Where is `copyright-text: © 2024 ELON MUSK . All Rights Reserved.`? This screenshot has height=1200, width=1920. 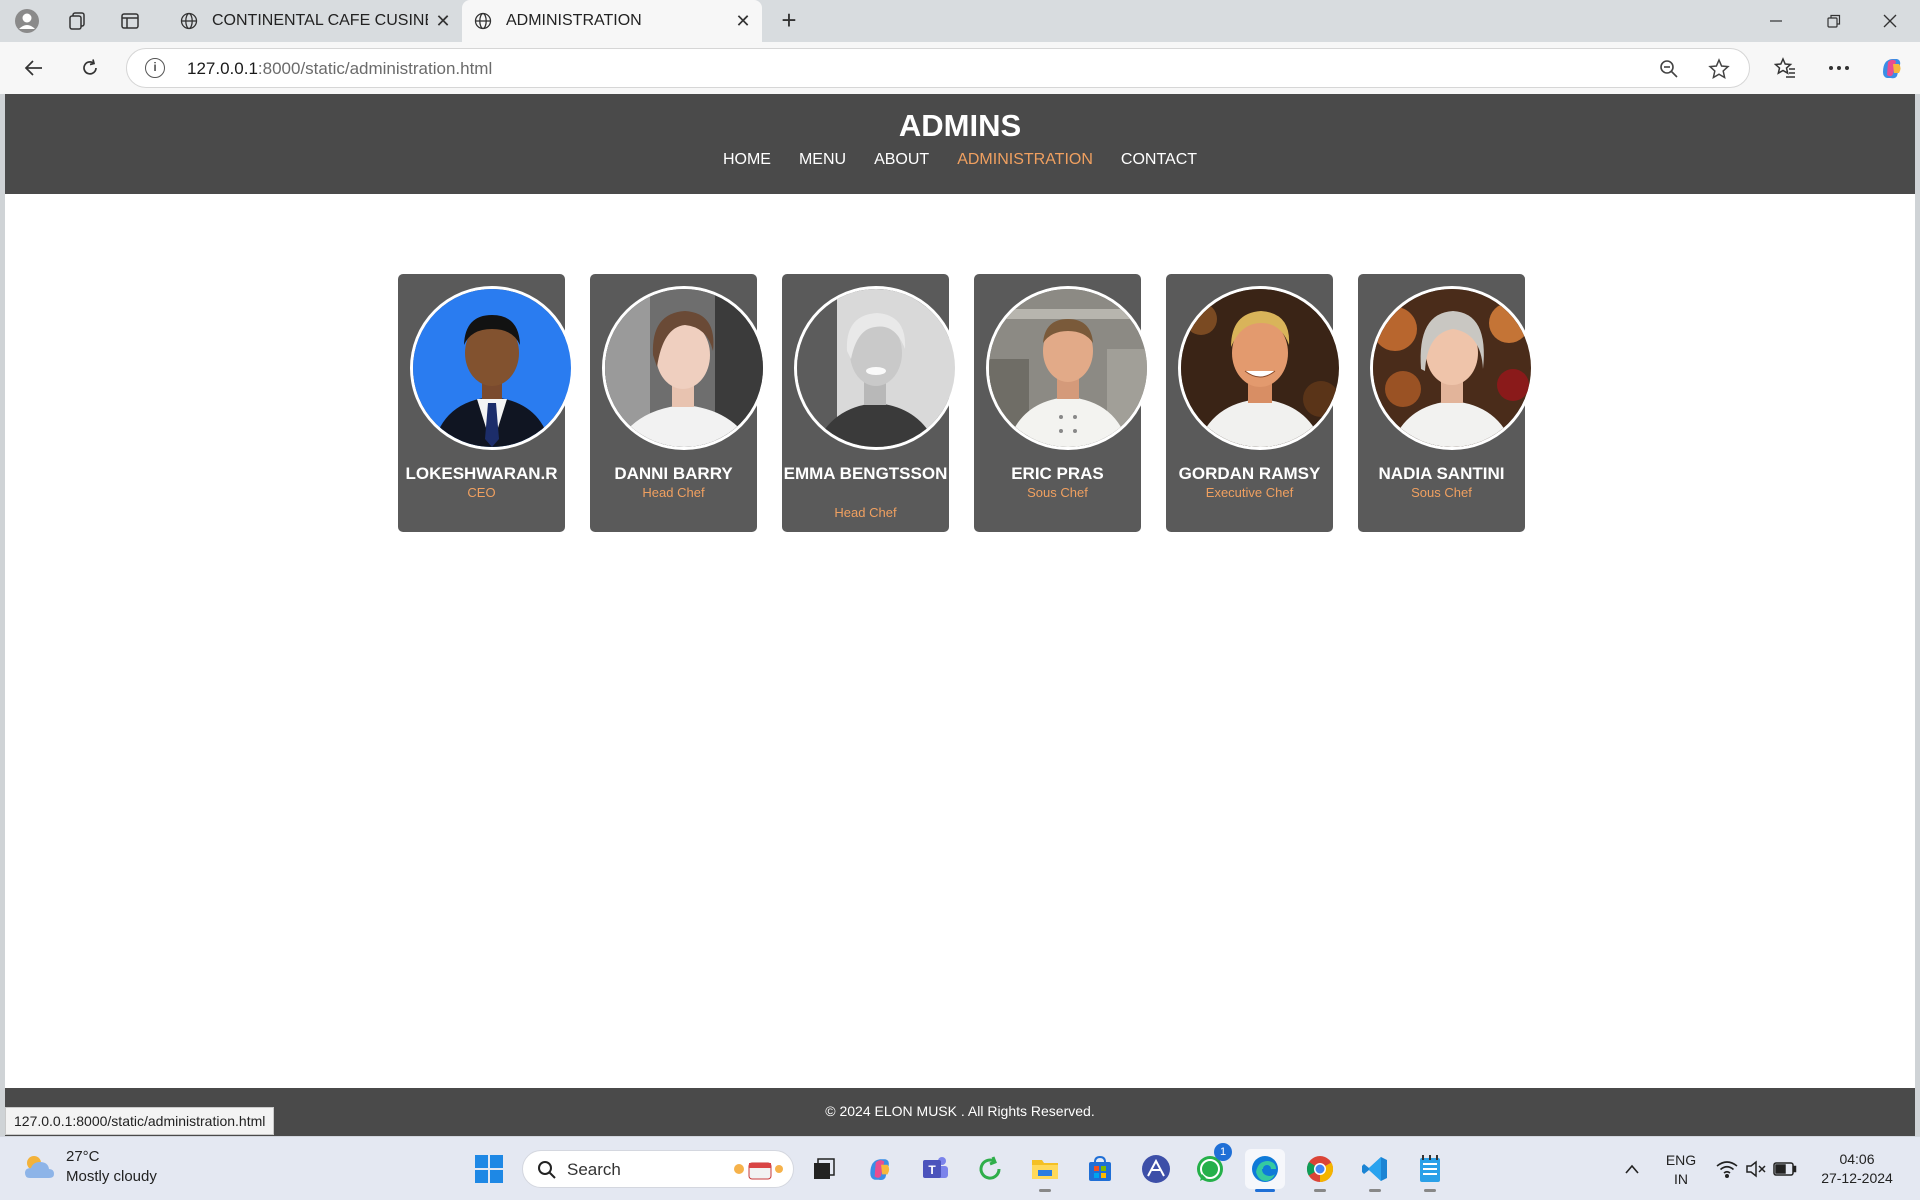 copyright-text: © 2024 ELON MUSK . All Rights Reserved. is located at coordinates (960, 1111).